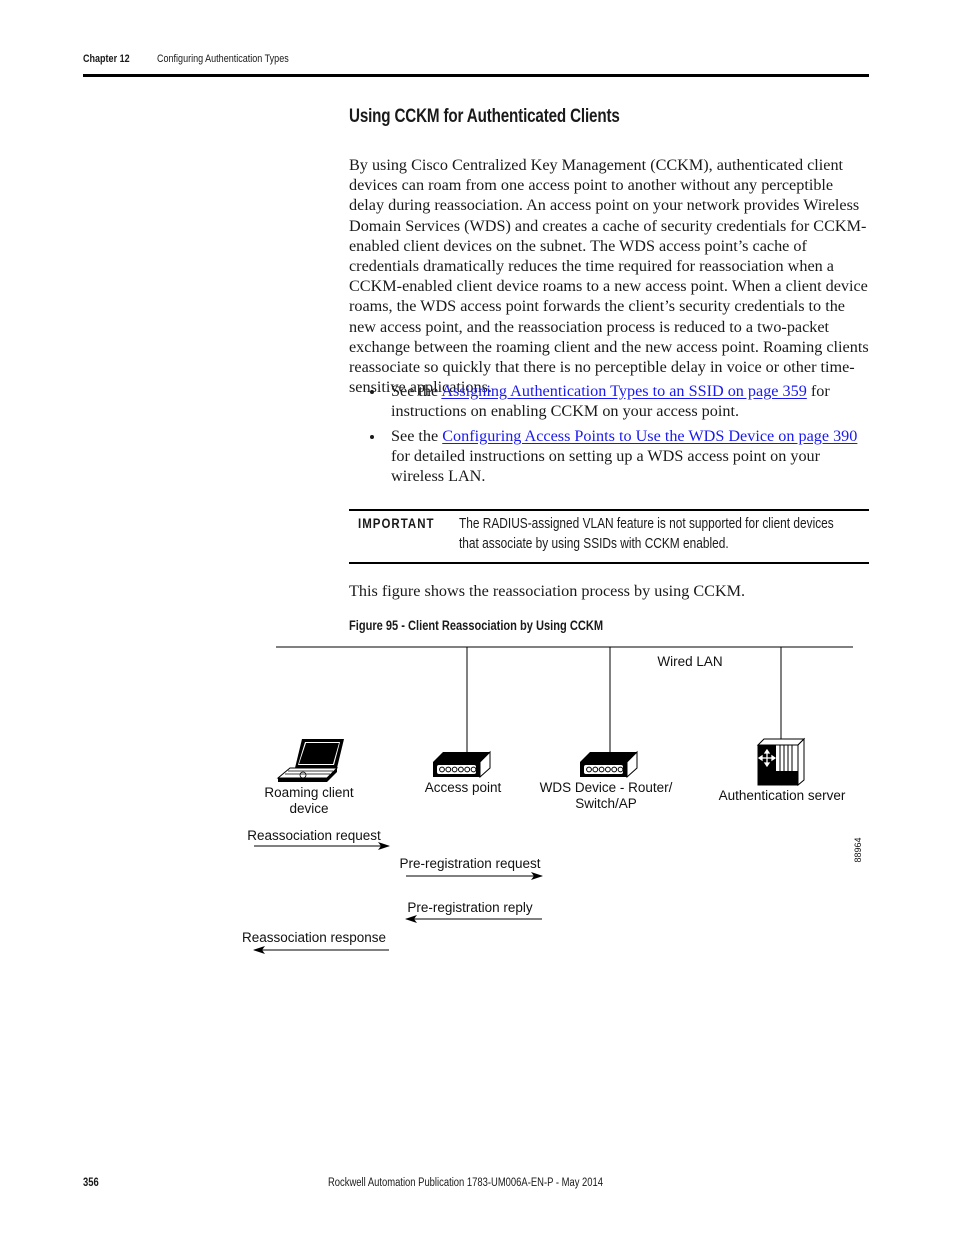  Describe the element at coordinates (484, 116) in the screenshot. I see `section-title: Using CCKM for Authenticated Clients` at that location.